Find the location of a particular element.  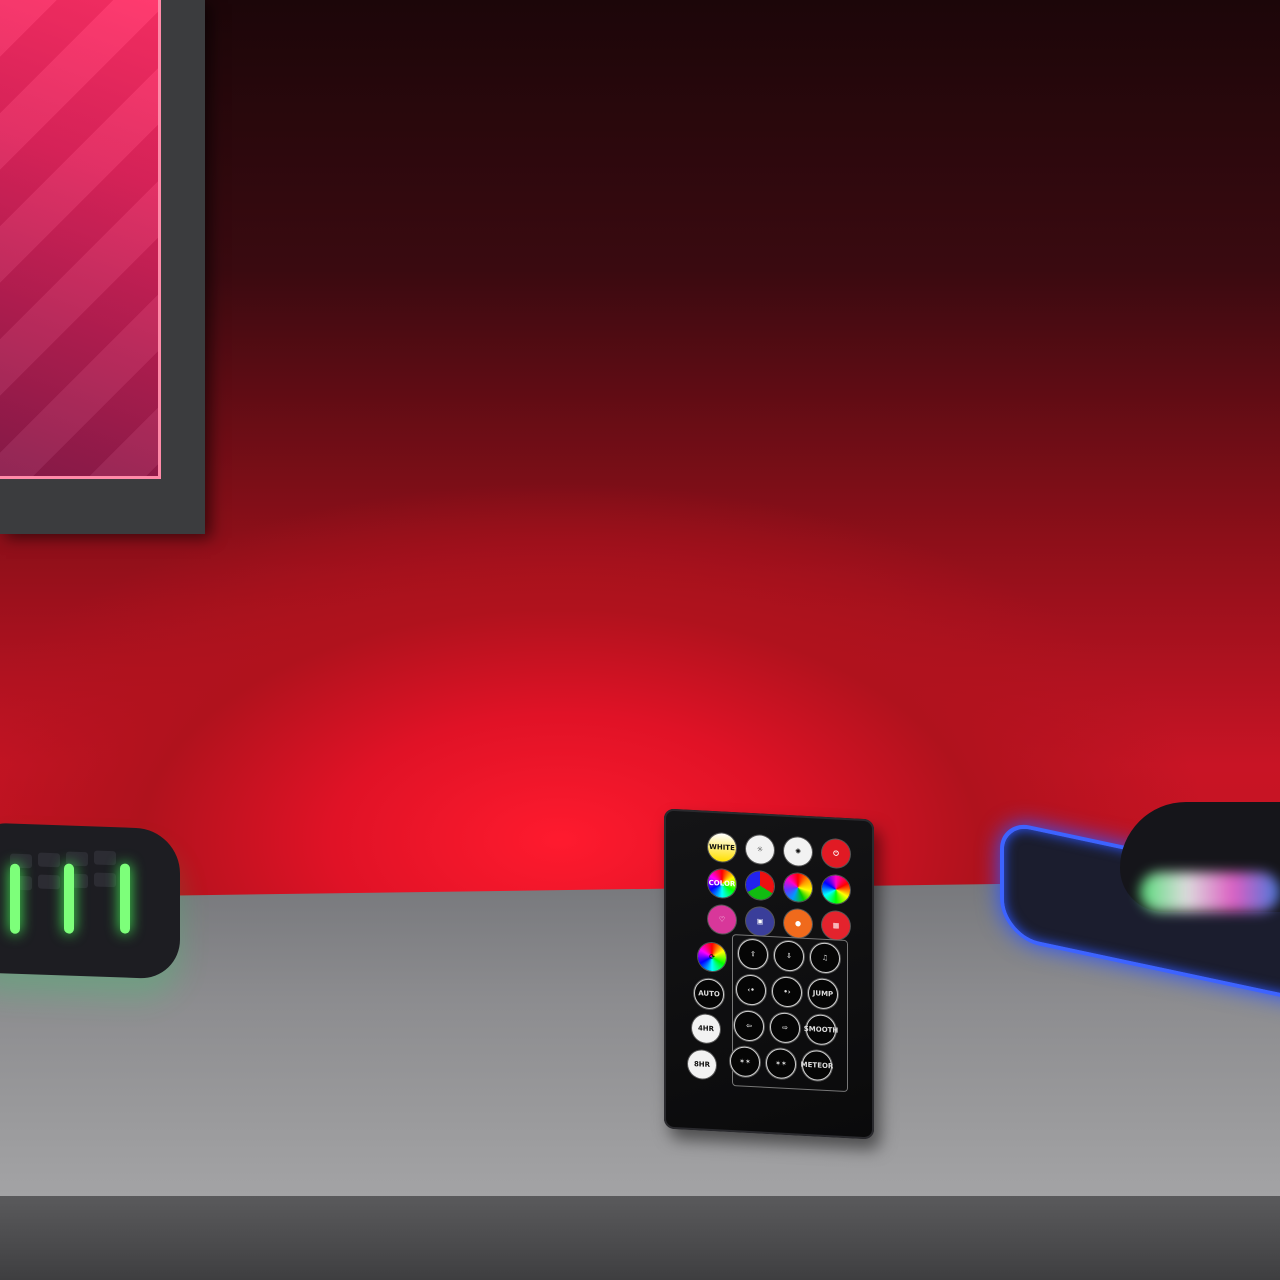

music-note-icon: ♫ is located at coordinates (825, 958).